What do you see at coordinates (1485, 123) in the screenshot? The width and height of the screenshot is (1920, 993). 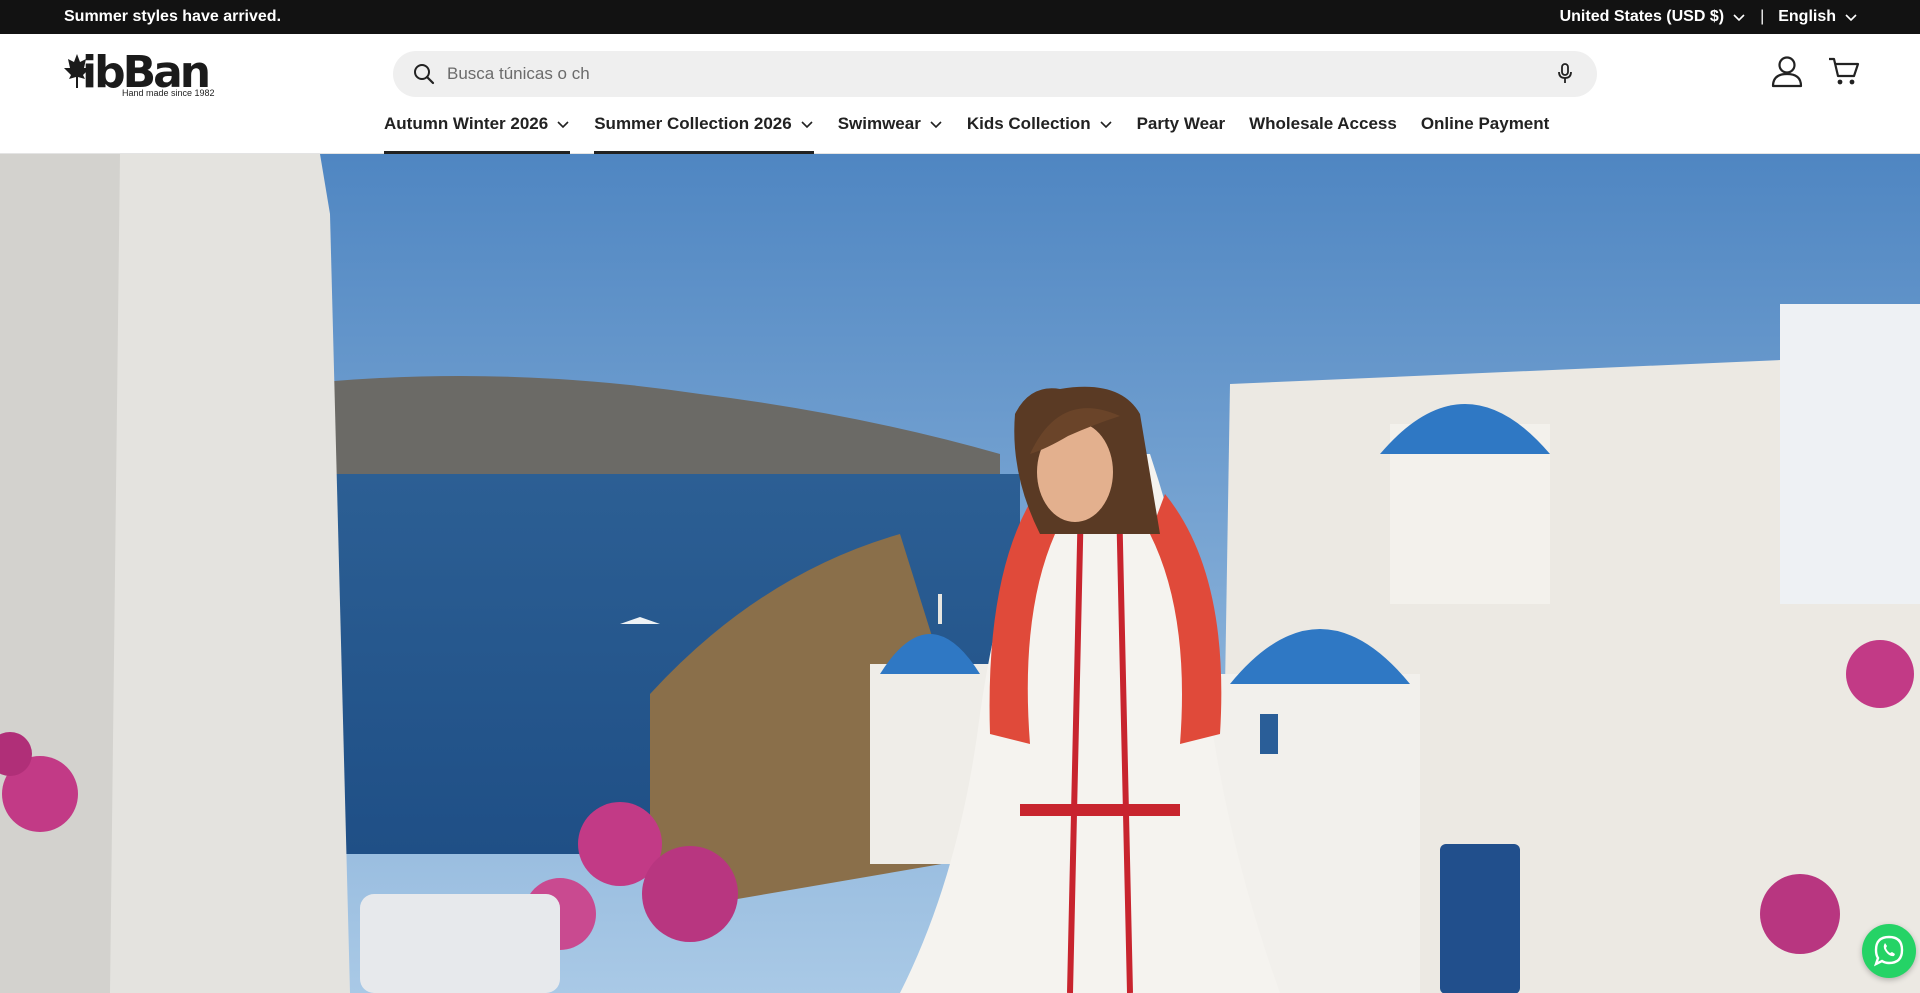 I see `nav-item-label: Online Payment` at bounding box center [1485, 123].